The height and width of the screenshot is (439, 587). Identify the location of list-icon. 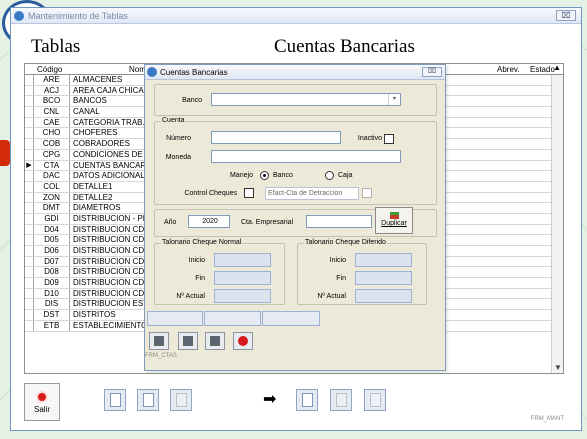
(375, 400).